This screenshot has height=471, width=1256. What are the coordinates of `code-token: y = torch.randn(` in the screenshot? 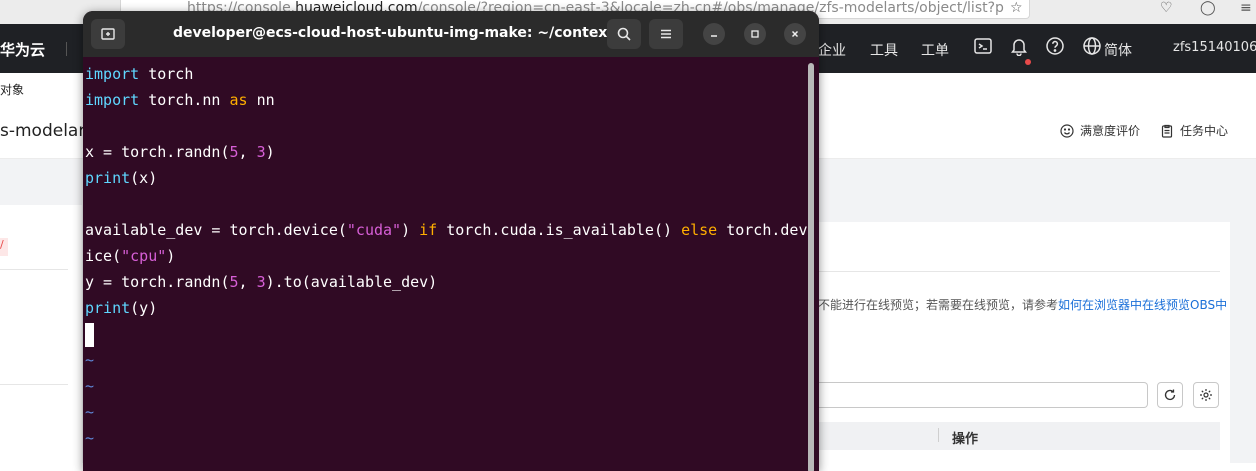 It's located at (157, 282).